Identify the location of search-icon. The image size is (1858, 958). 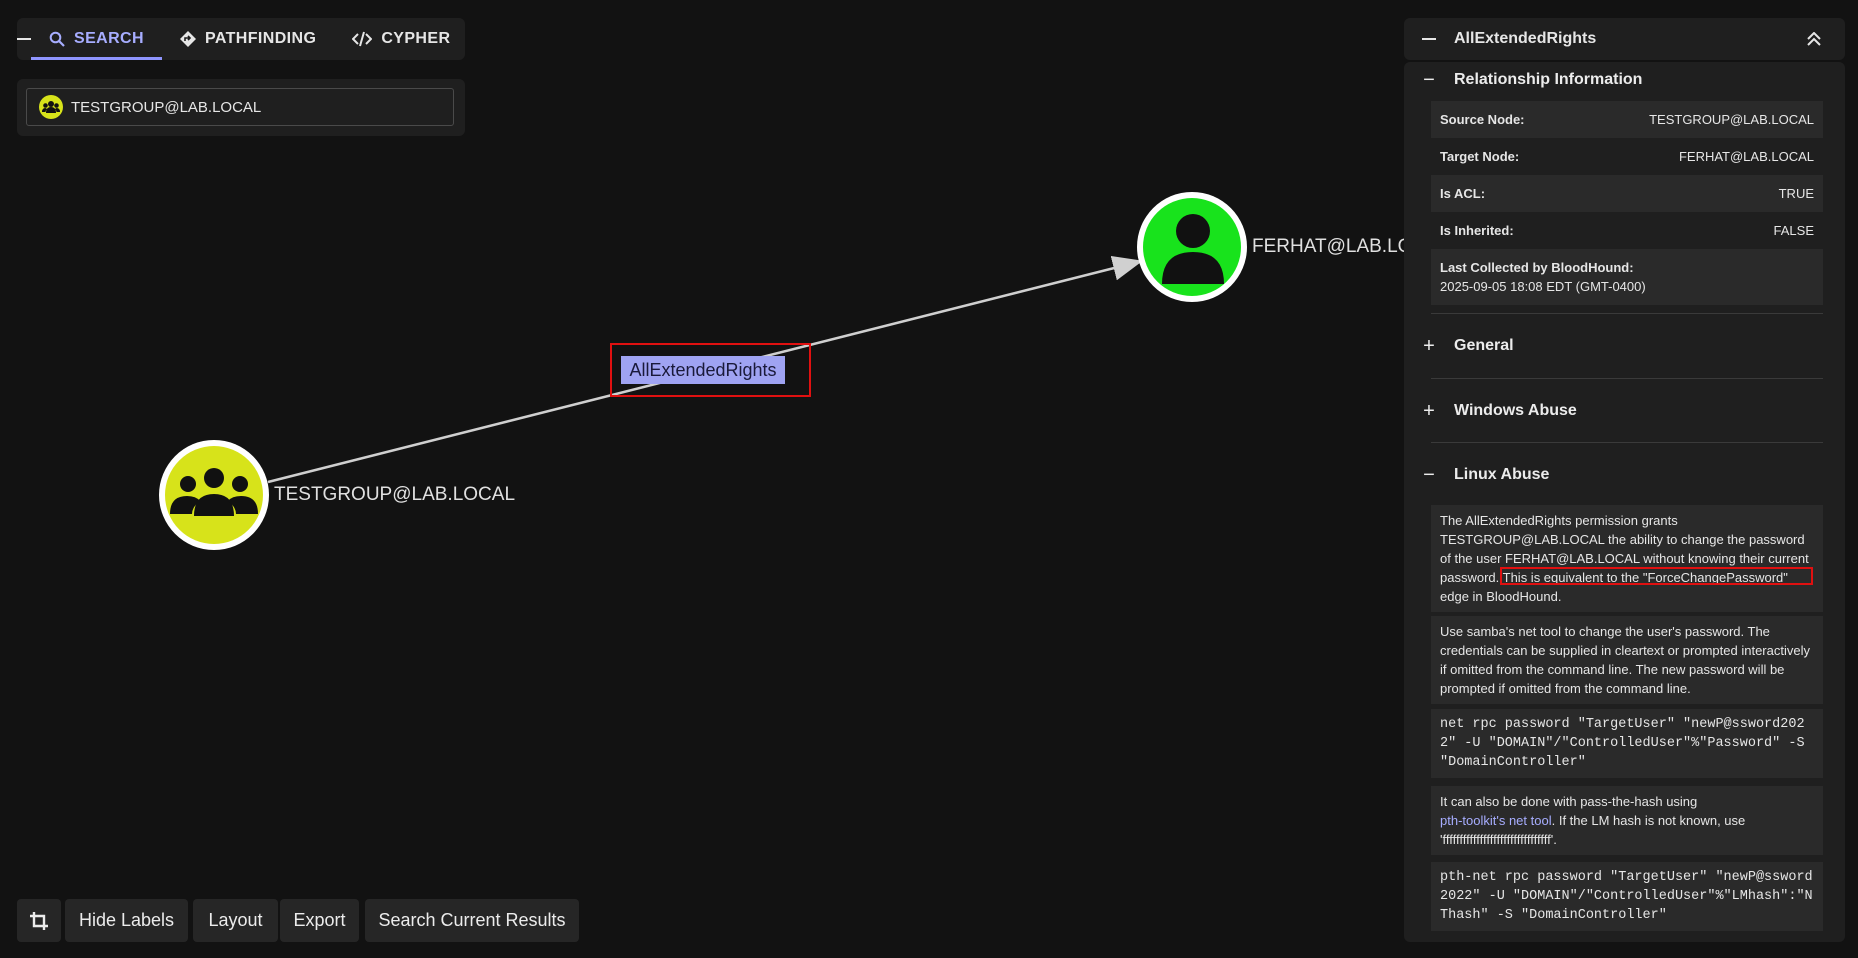
(57, 39).